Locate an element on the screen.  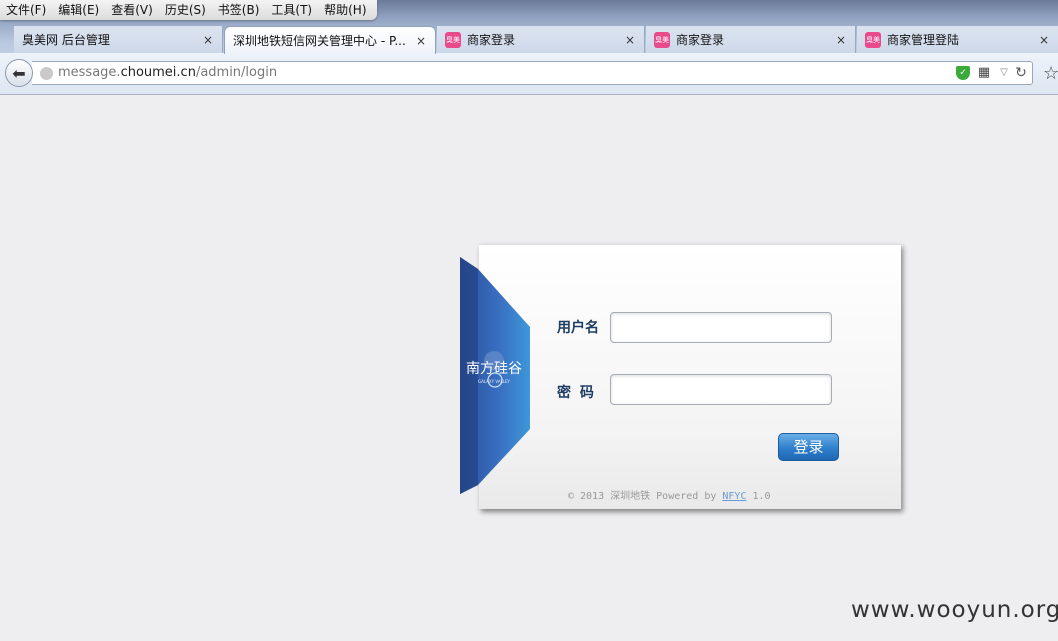
reload-icon: ↻ is located at coordinates (1021, 73).